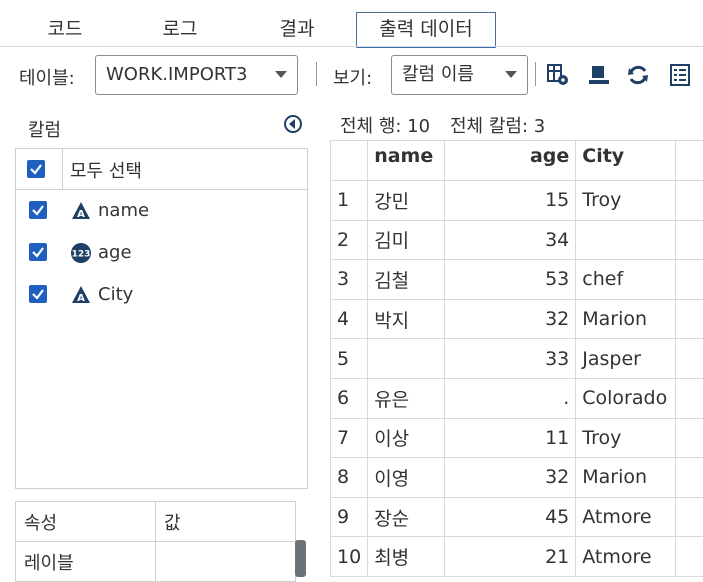  Describe the element at coordinates (510, 517) in the screenshot. I see `cell-age: 45` at that location.